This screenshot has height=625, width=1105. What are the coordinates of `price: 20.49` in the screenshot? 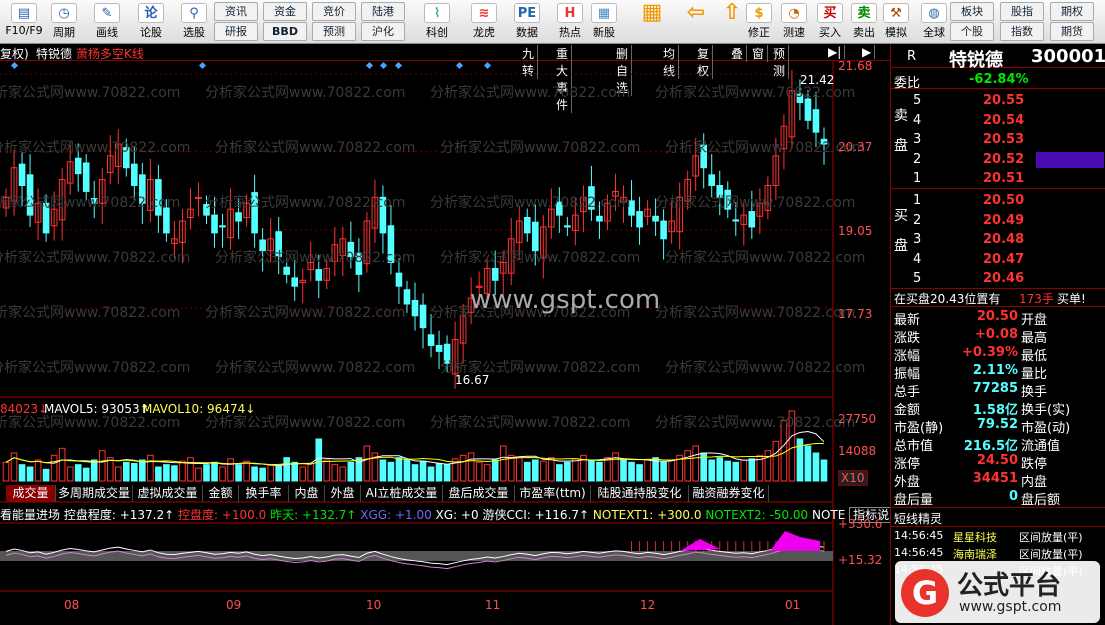 It's located at (1004, 220).